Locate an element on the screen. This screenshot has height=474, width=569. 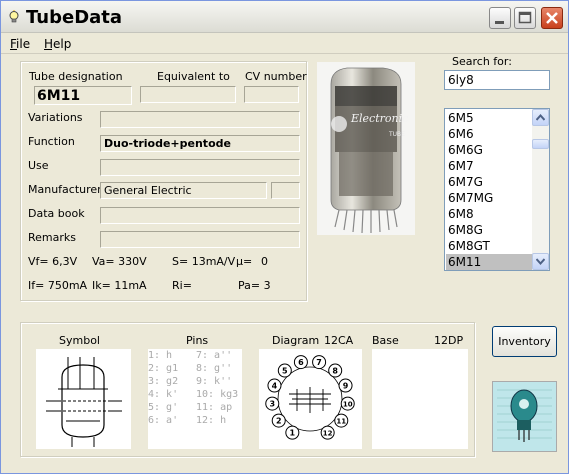
pin-entry: 7: a'' is located at coordinates (214, 355).